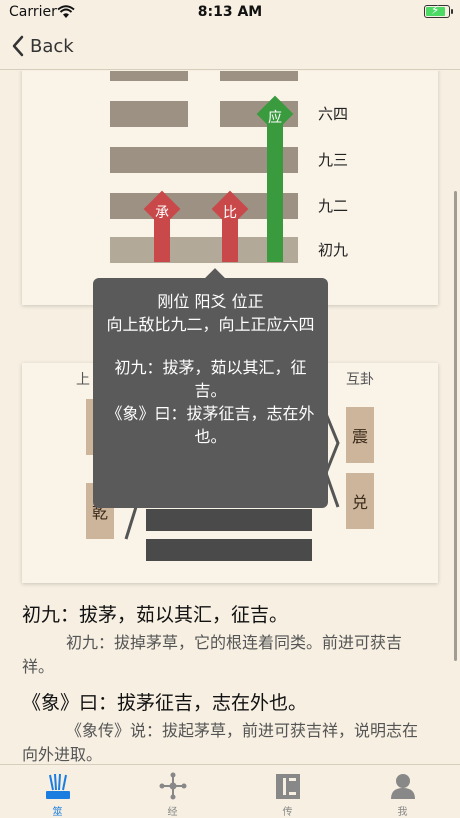  I want to click on yao-translation: 初九：拔掉茅草，它的根连着同类。前进可获吉祥。, so click(212, 654).